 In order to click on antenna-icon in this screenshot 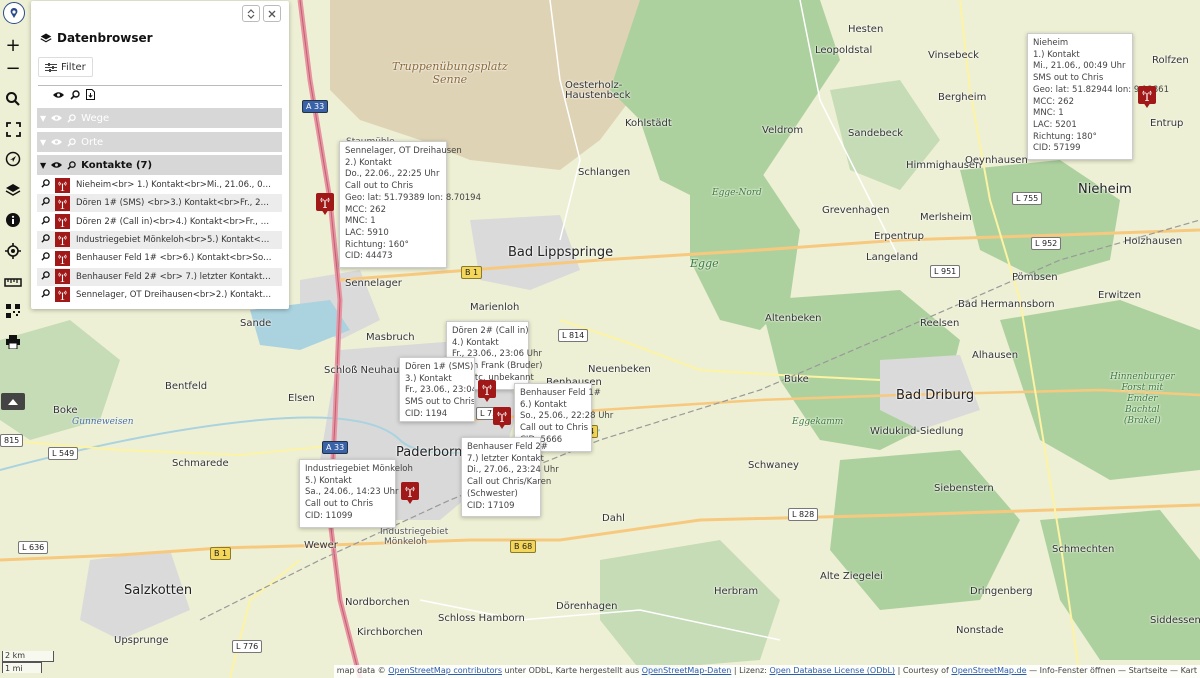, I will do `click(62, 276)`.